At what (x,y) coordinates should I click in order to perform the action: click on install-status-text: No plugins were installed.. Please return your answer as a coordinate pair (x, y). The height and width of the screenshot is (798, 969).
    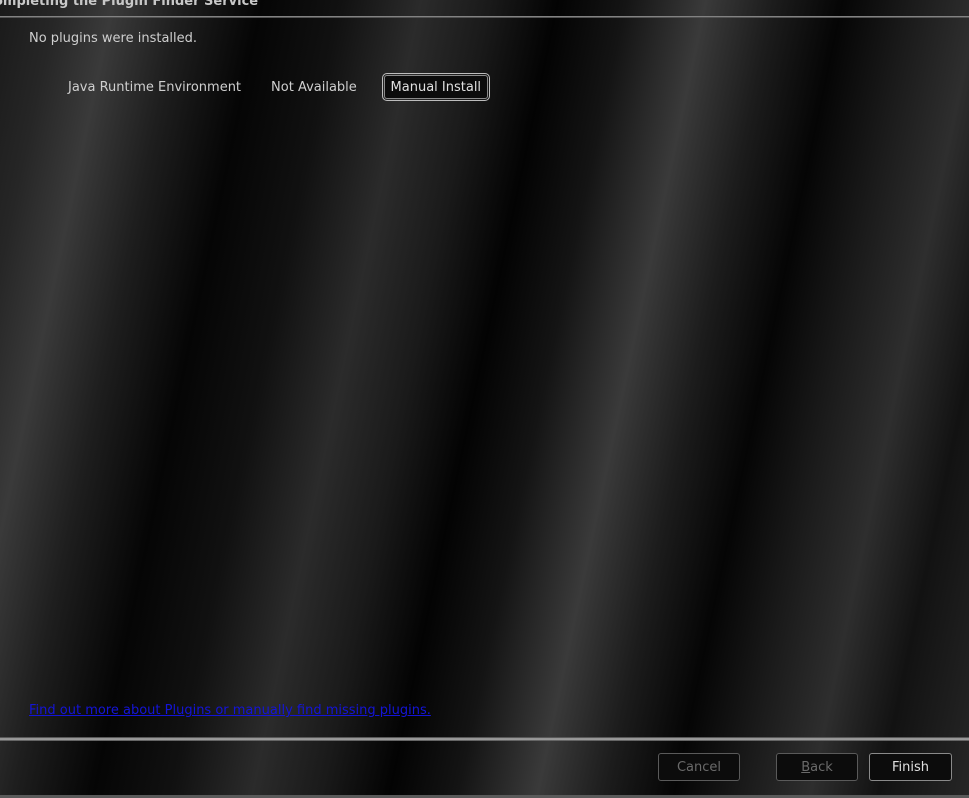
    Looking at the image, I should click on (113, 38).